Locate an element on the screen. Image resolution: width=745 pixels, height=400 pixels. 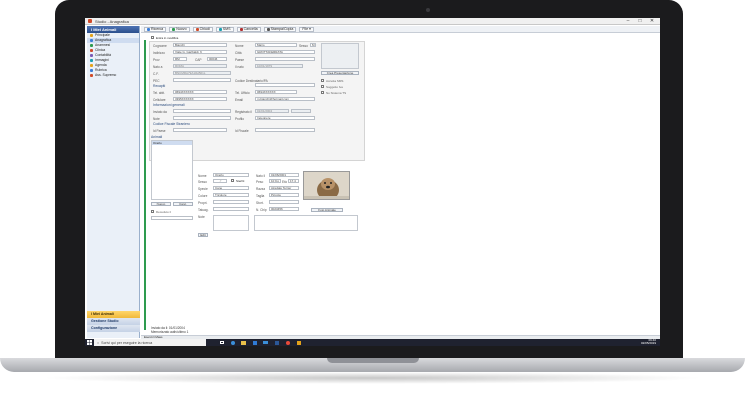
id-fiscale-field is located at coordinates (285, 130).